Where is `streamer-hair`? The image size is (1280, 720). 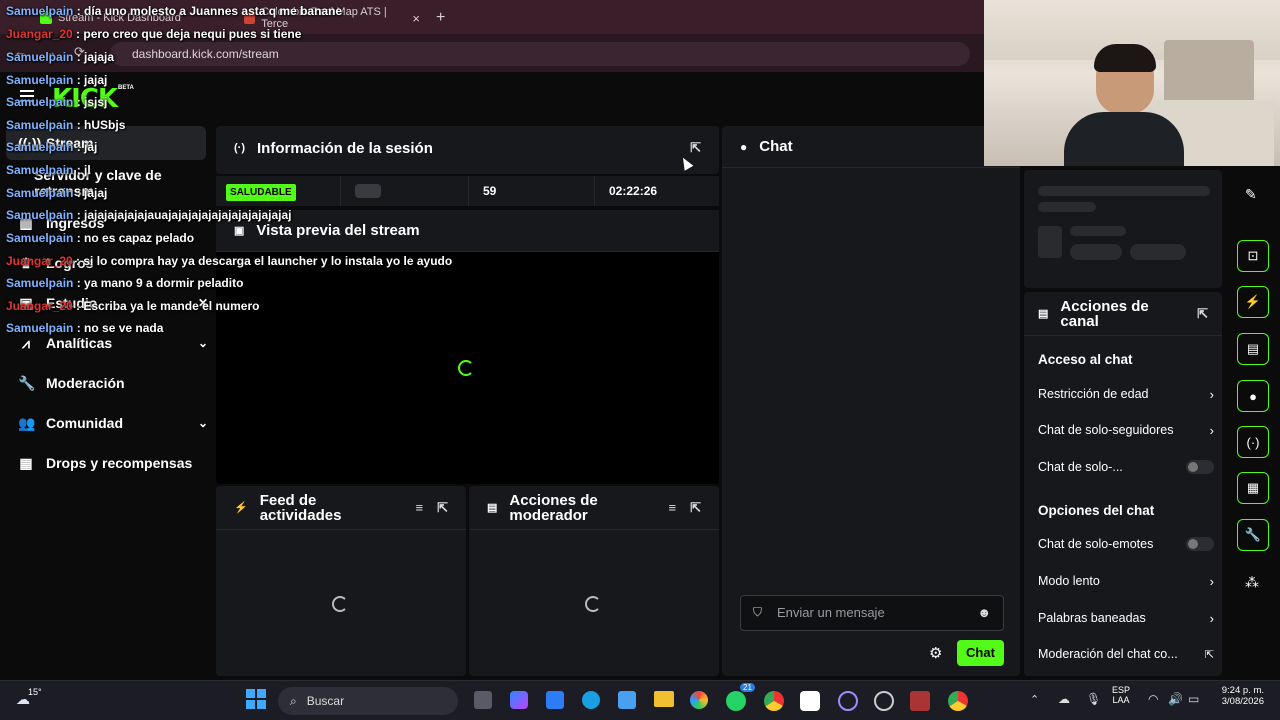 streamer-hair is located at coordinates (1125, 58).